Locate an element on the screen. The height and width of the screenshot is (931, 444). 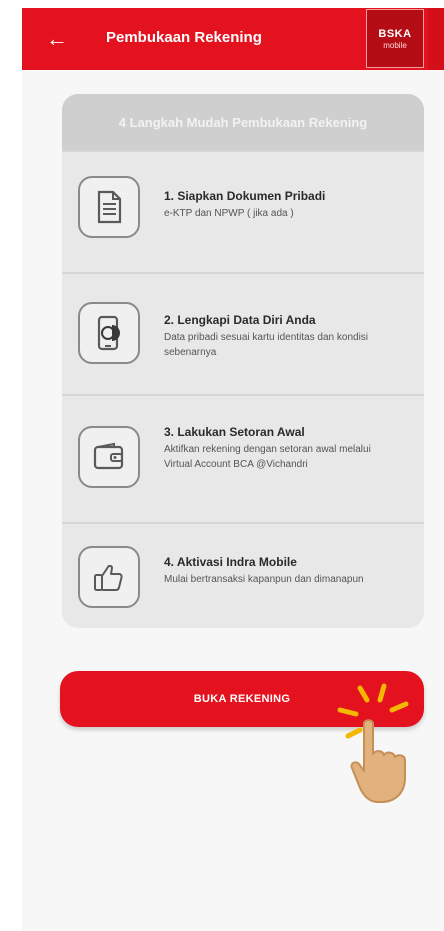
back-button: ← is located at coordinates (57, 39).